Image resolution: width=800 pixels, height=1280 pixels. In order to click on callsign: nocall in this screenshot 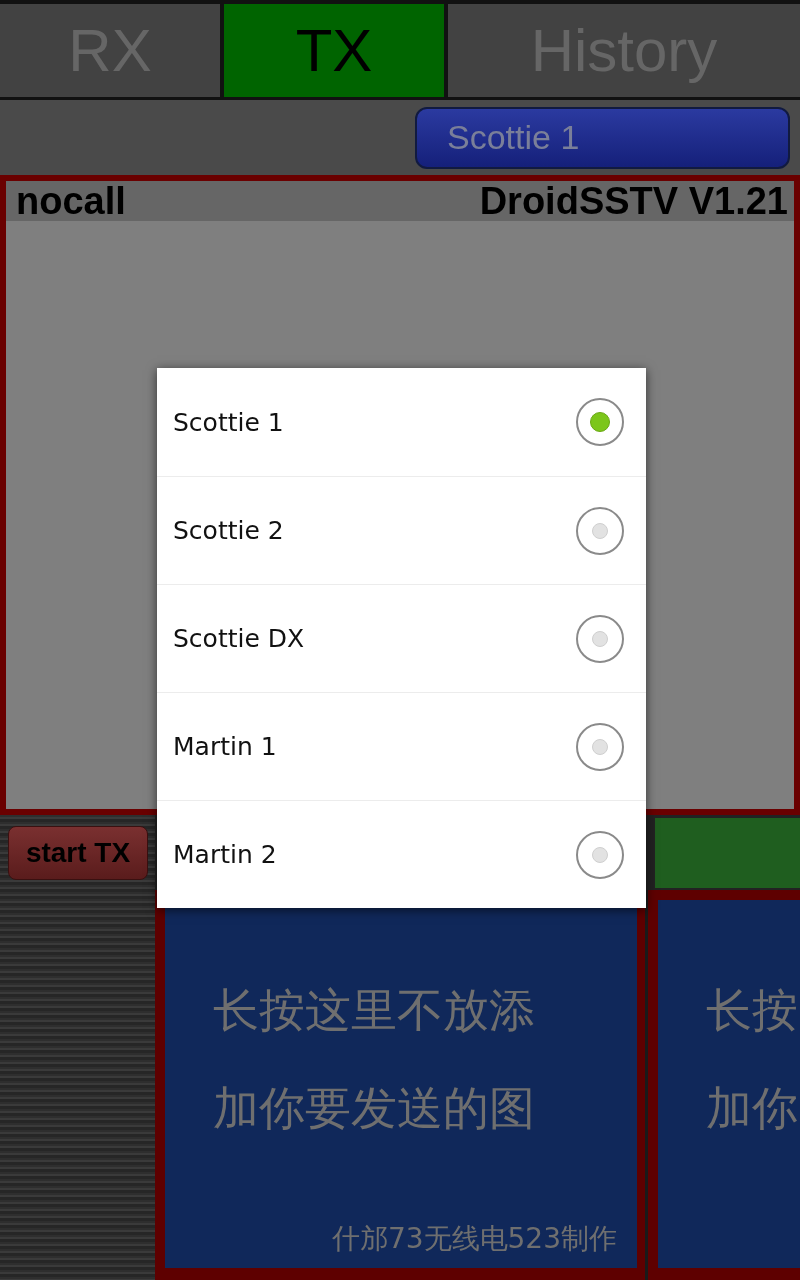, I will do `click(71, 201)`.